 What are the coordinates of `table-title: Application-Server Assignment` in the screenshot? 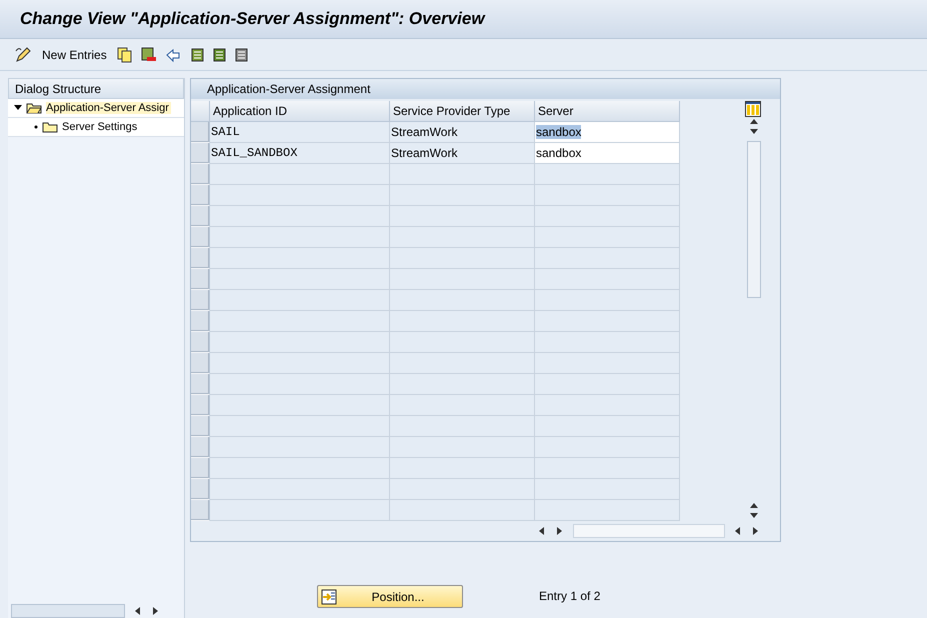 It's located at (485, 89).